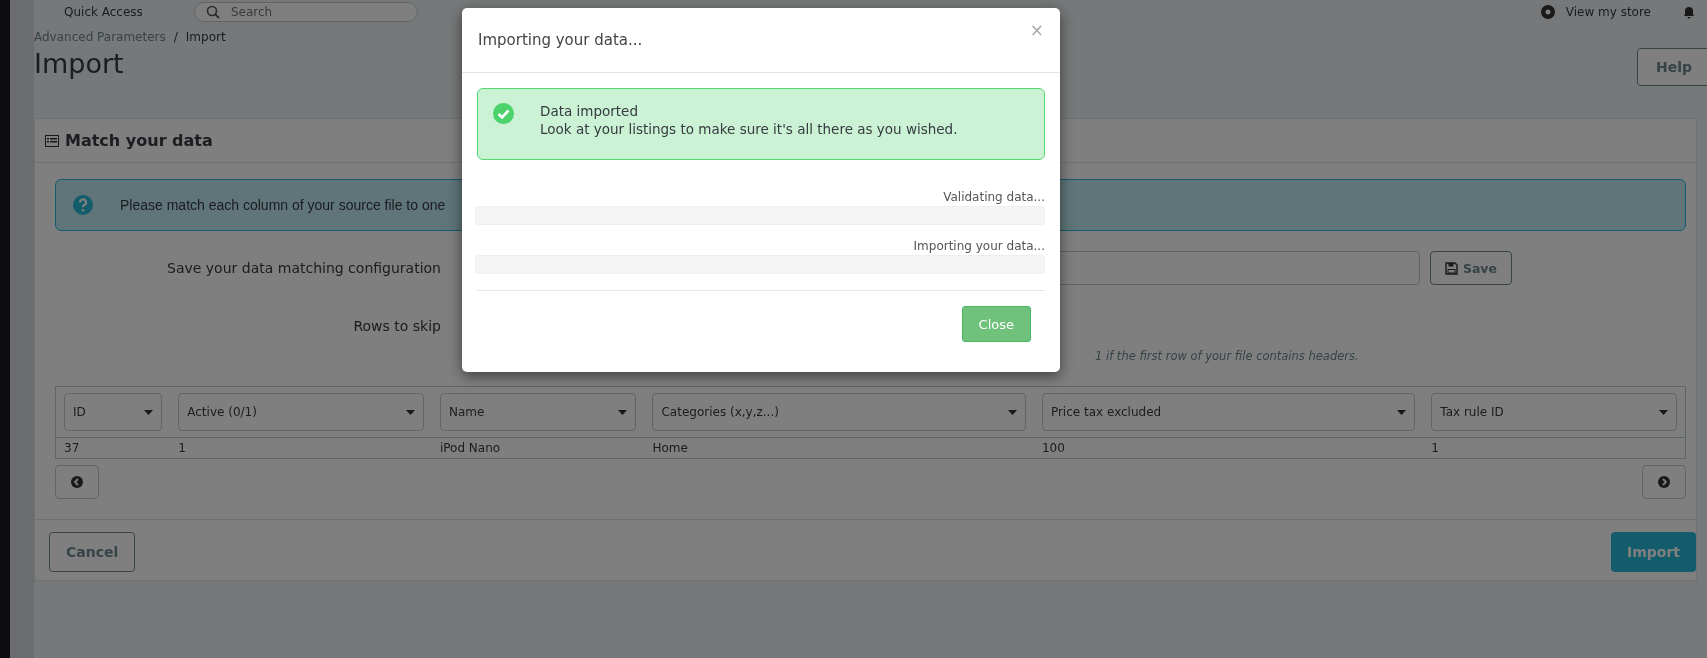 This screenshot has width=1707, height=658. Describe the element at coordinates (303, 268) in the screenshot. I see `field-label: Save your data matching configuration` at that location.